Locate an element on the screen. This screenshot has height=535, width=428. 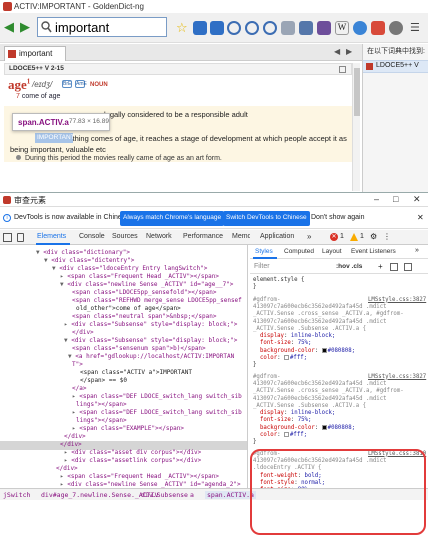
breadcrumb-item: span.ACTIV.a is located at coordinates (230, 495).